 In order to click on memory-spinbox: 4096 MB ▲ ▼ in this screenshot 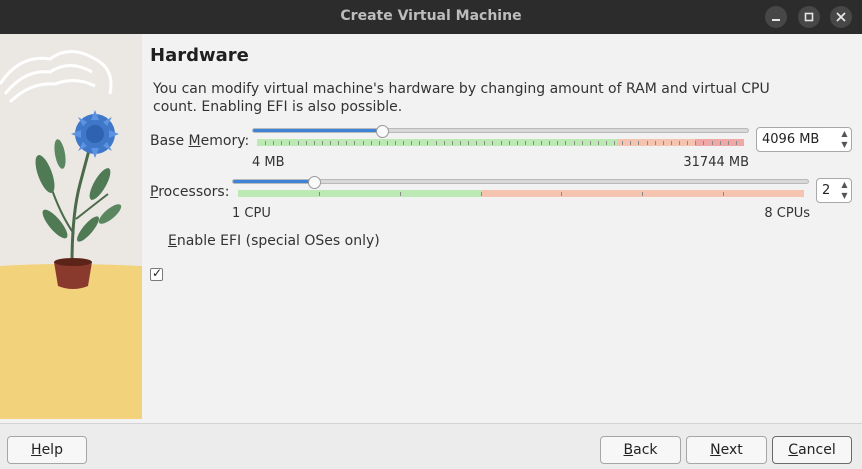, I will do `click(804, 139)`.